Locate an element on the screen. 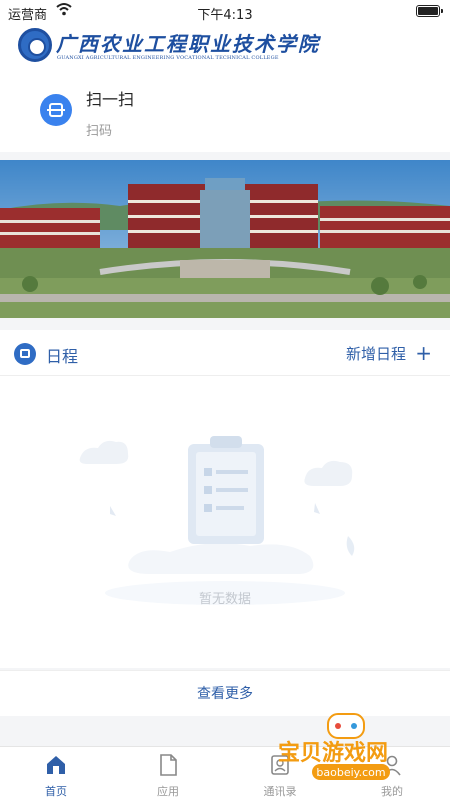 The height and width of the screenshot is (800, 450). schedule-title: 日程 is located at coordinates (62, 356).